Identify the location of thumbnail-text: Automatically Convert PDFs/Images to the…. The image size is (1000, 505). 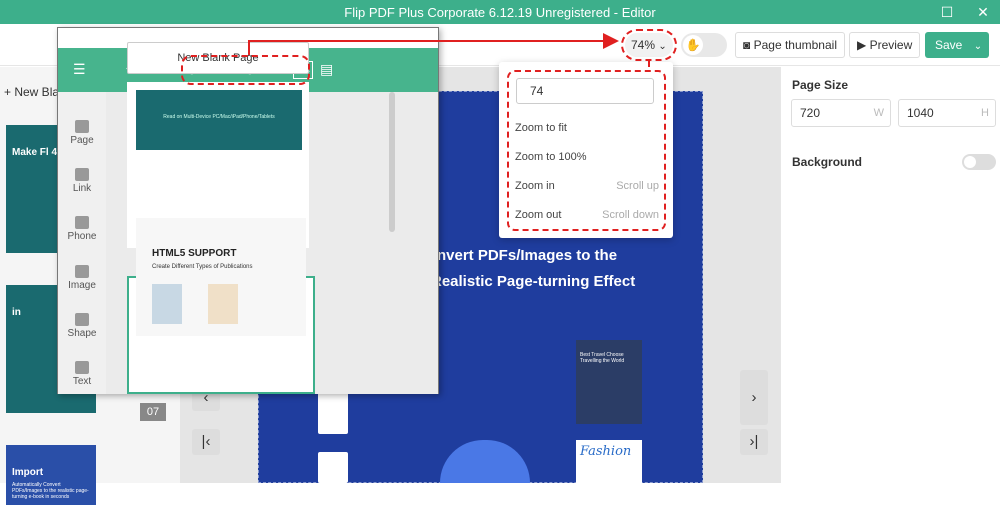
(50, 491).